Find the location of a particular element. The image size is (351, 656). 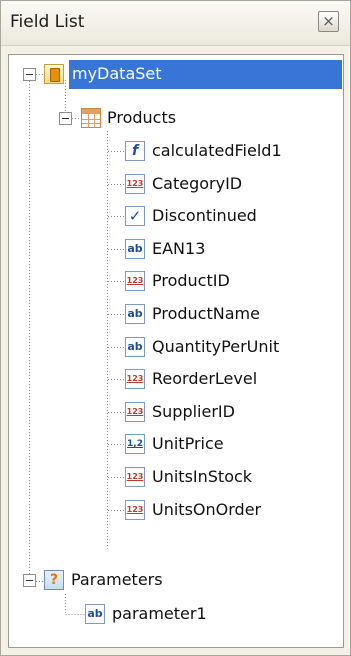

field-label: calculatedField1 is located at coordinates (217, 150).